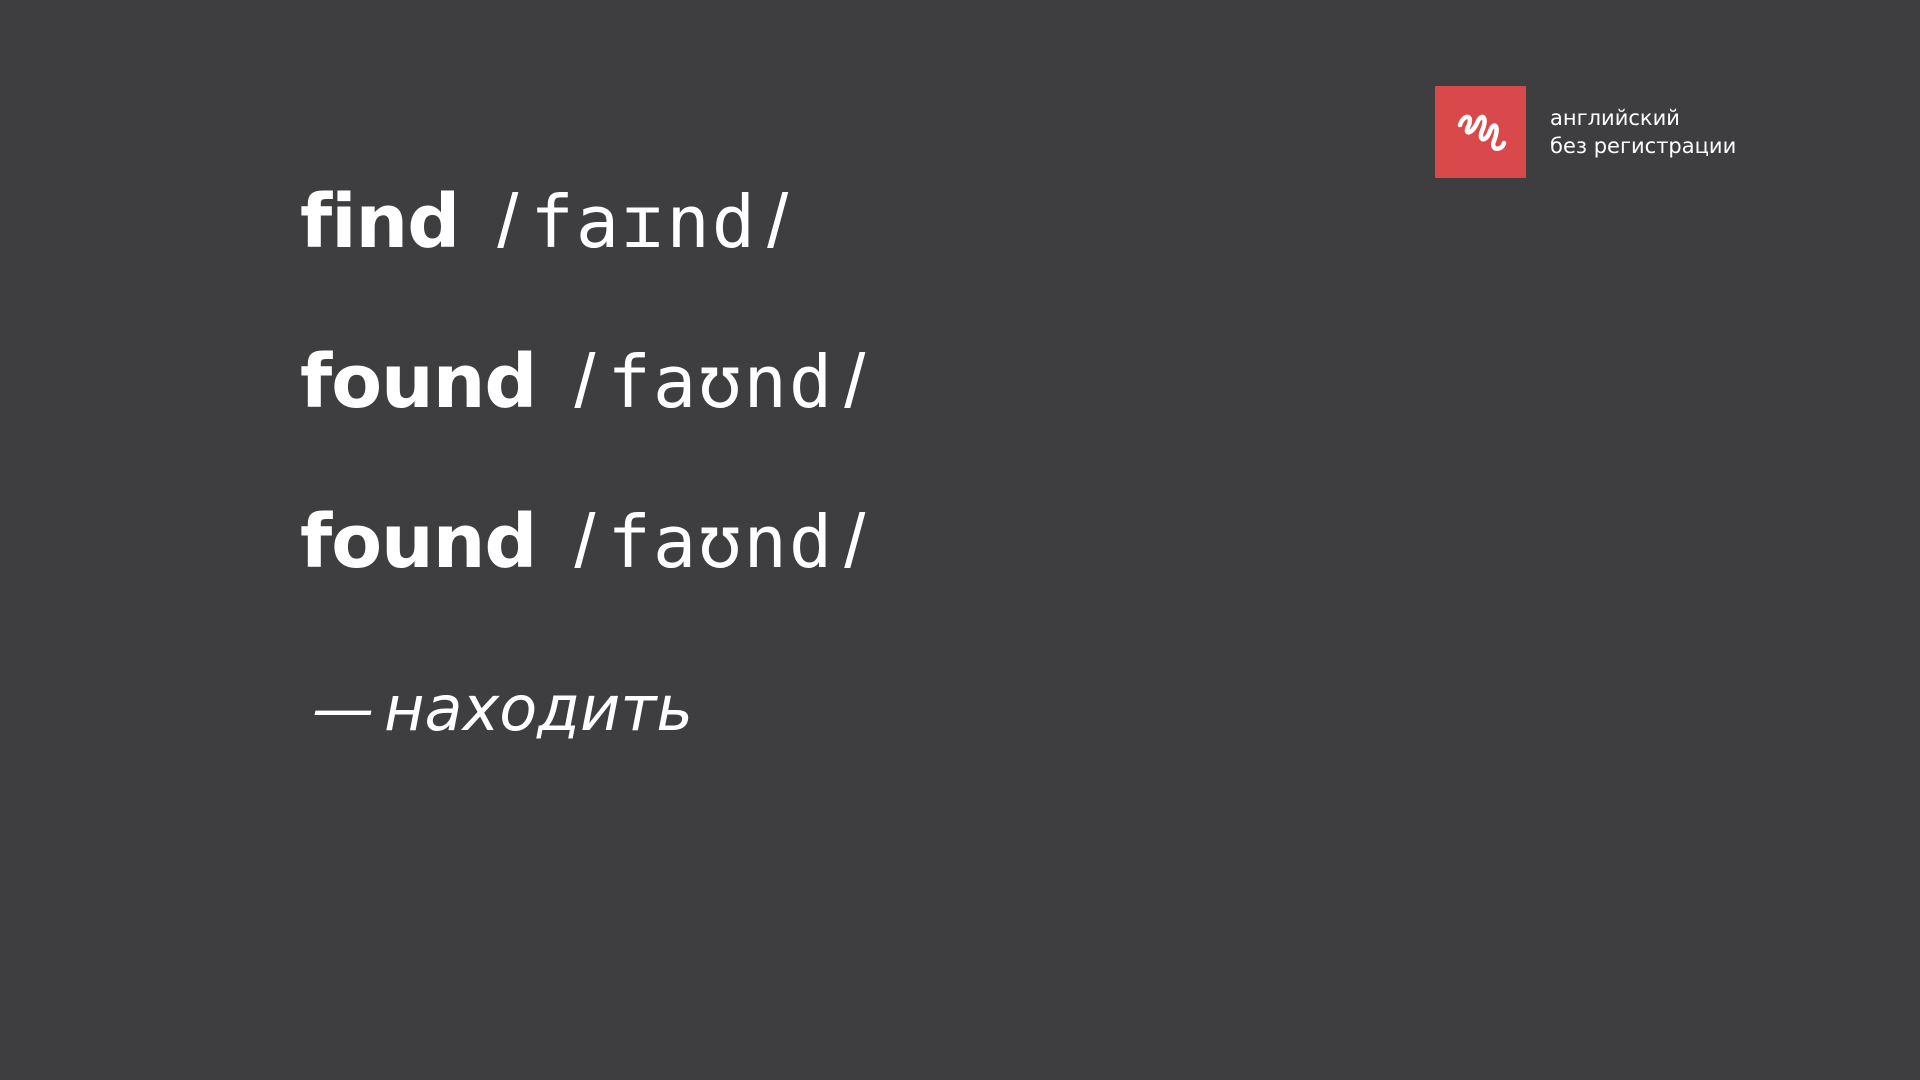  What do you see at coordinates (1643, 132) in the screenshot?
I see `brand-name: английский без регистрации` at bounding box center [1643, 132].